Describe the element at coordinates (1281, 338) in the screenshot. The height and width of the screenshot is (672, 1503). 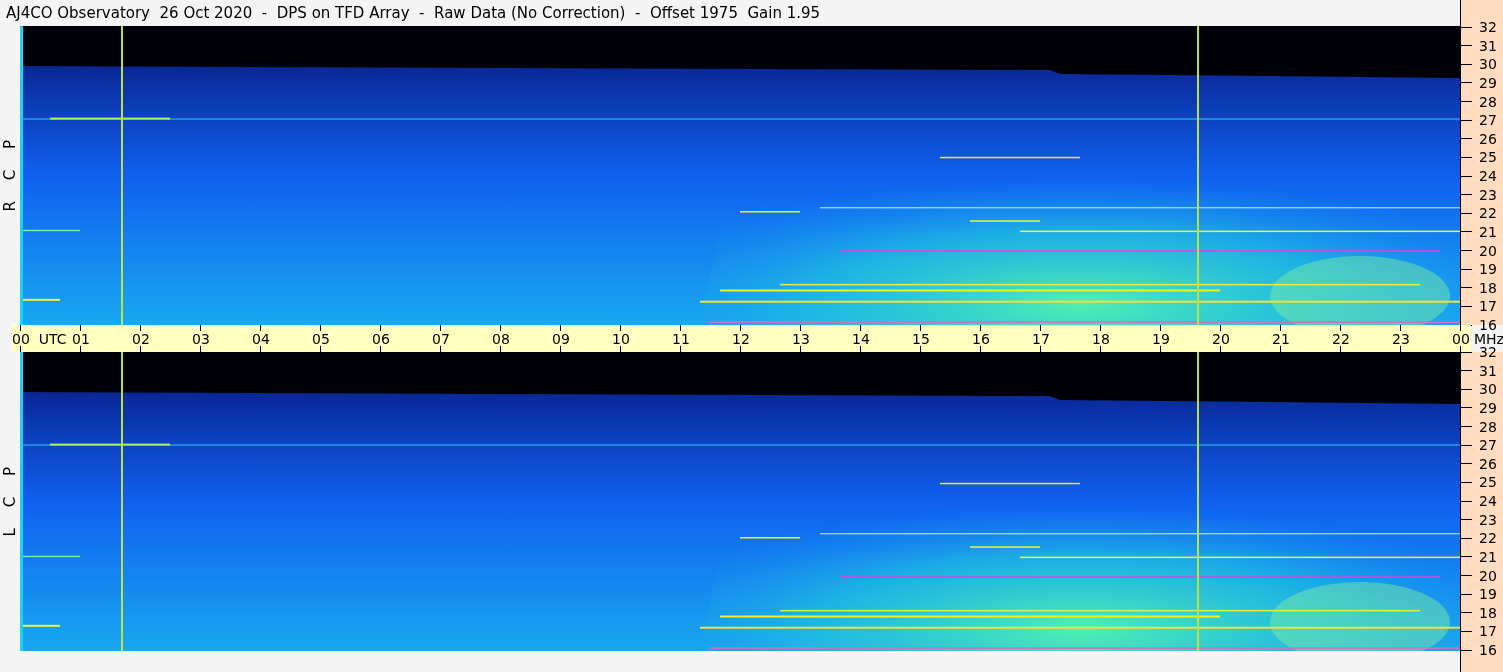
I see `time-label: 21` at that location.